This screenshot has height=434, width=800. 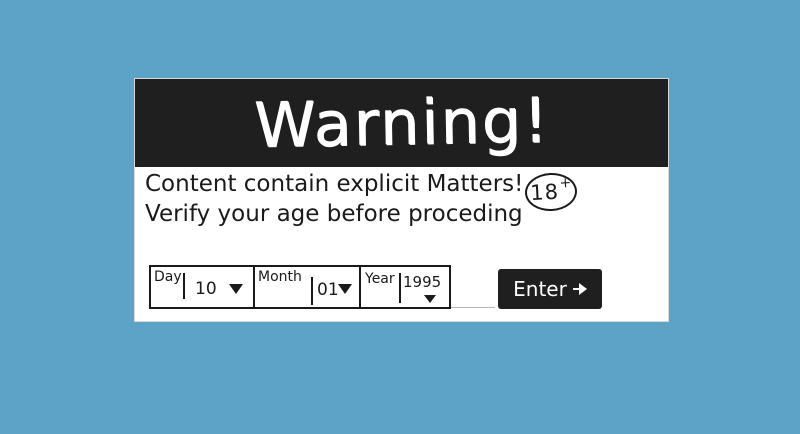 I want to click on arrow-right-icon, so click(x=579, y=289).